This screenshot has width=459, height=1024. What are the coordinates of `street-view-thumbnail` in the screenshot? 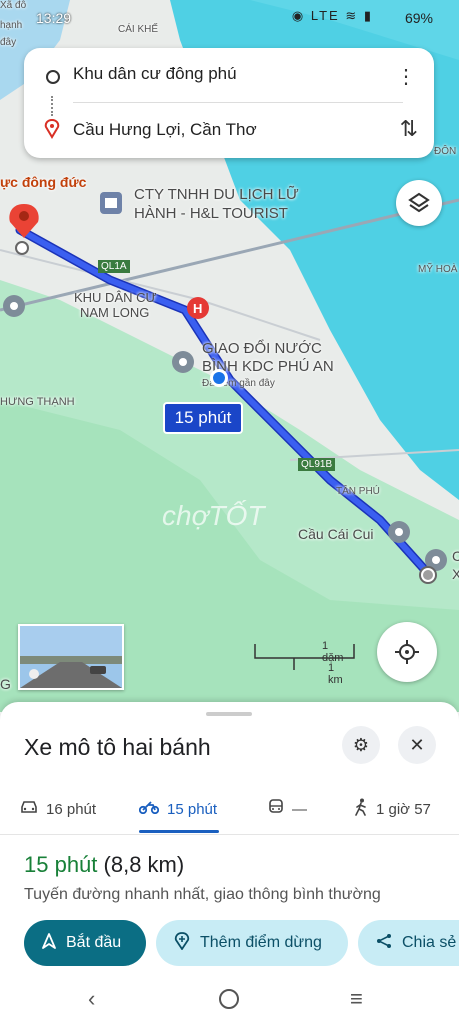 It's located at (71, 657).